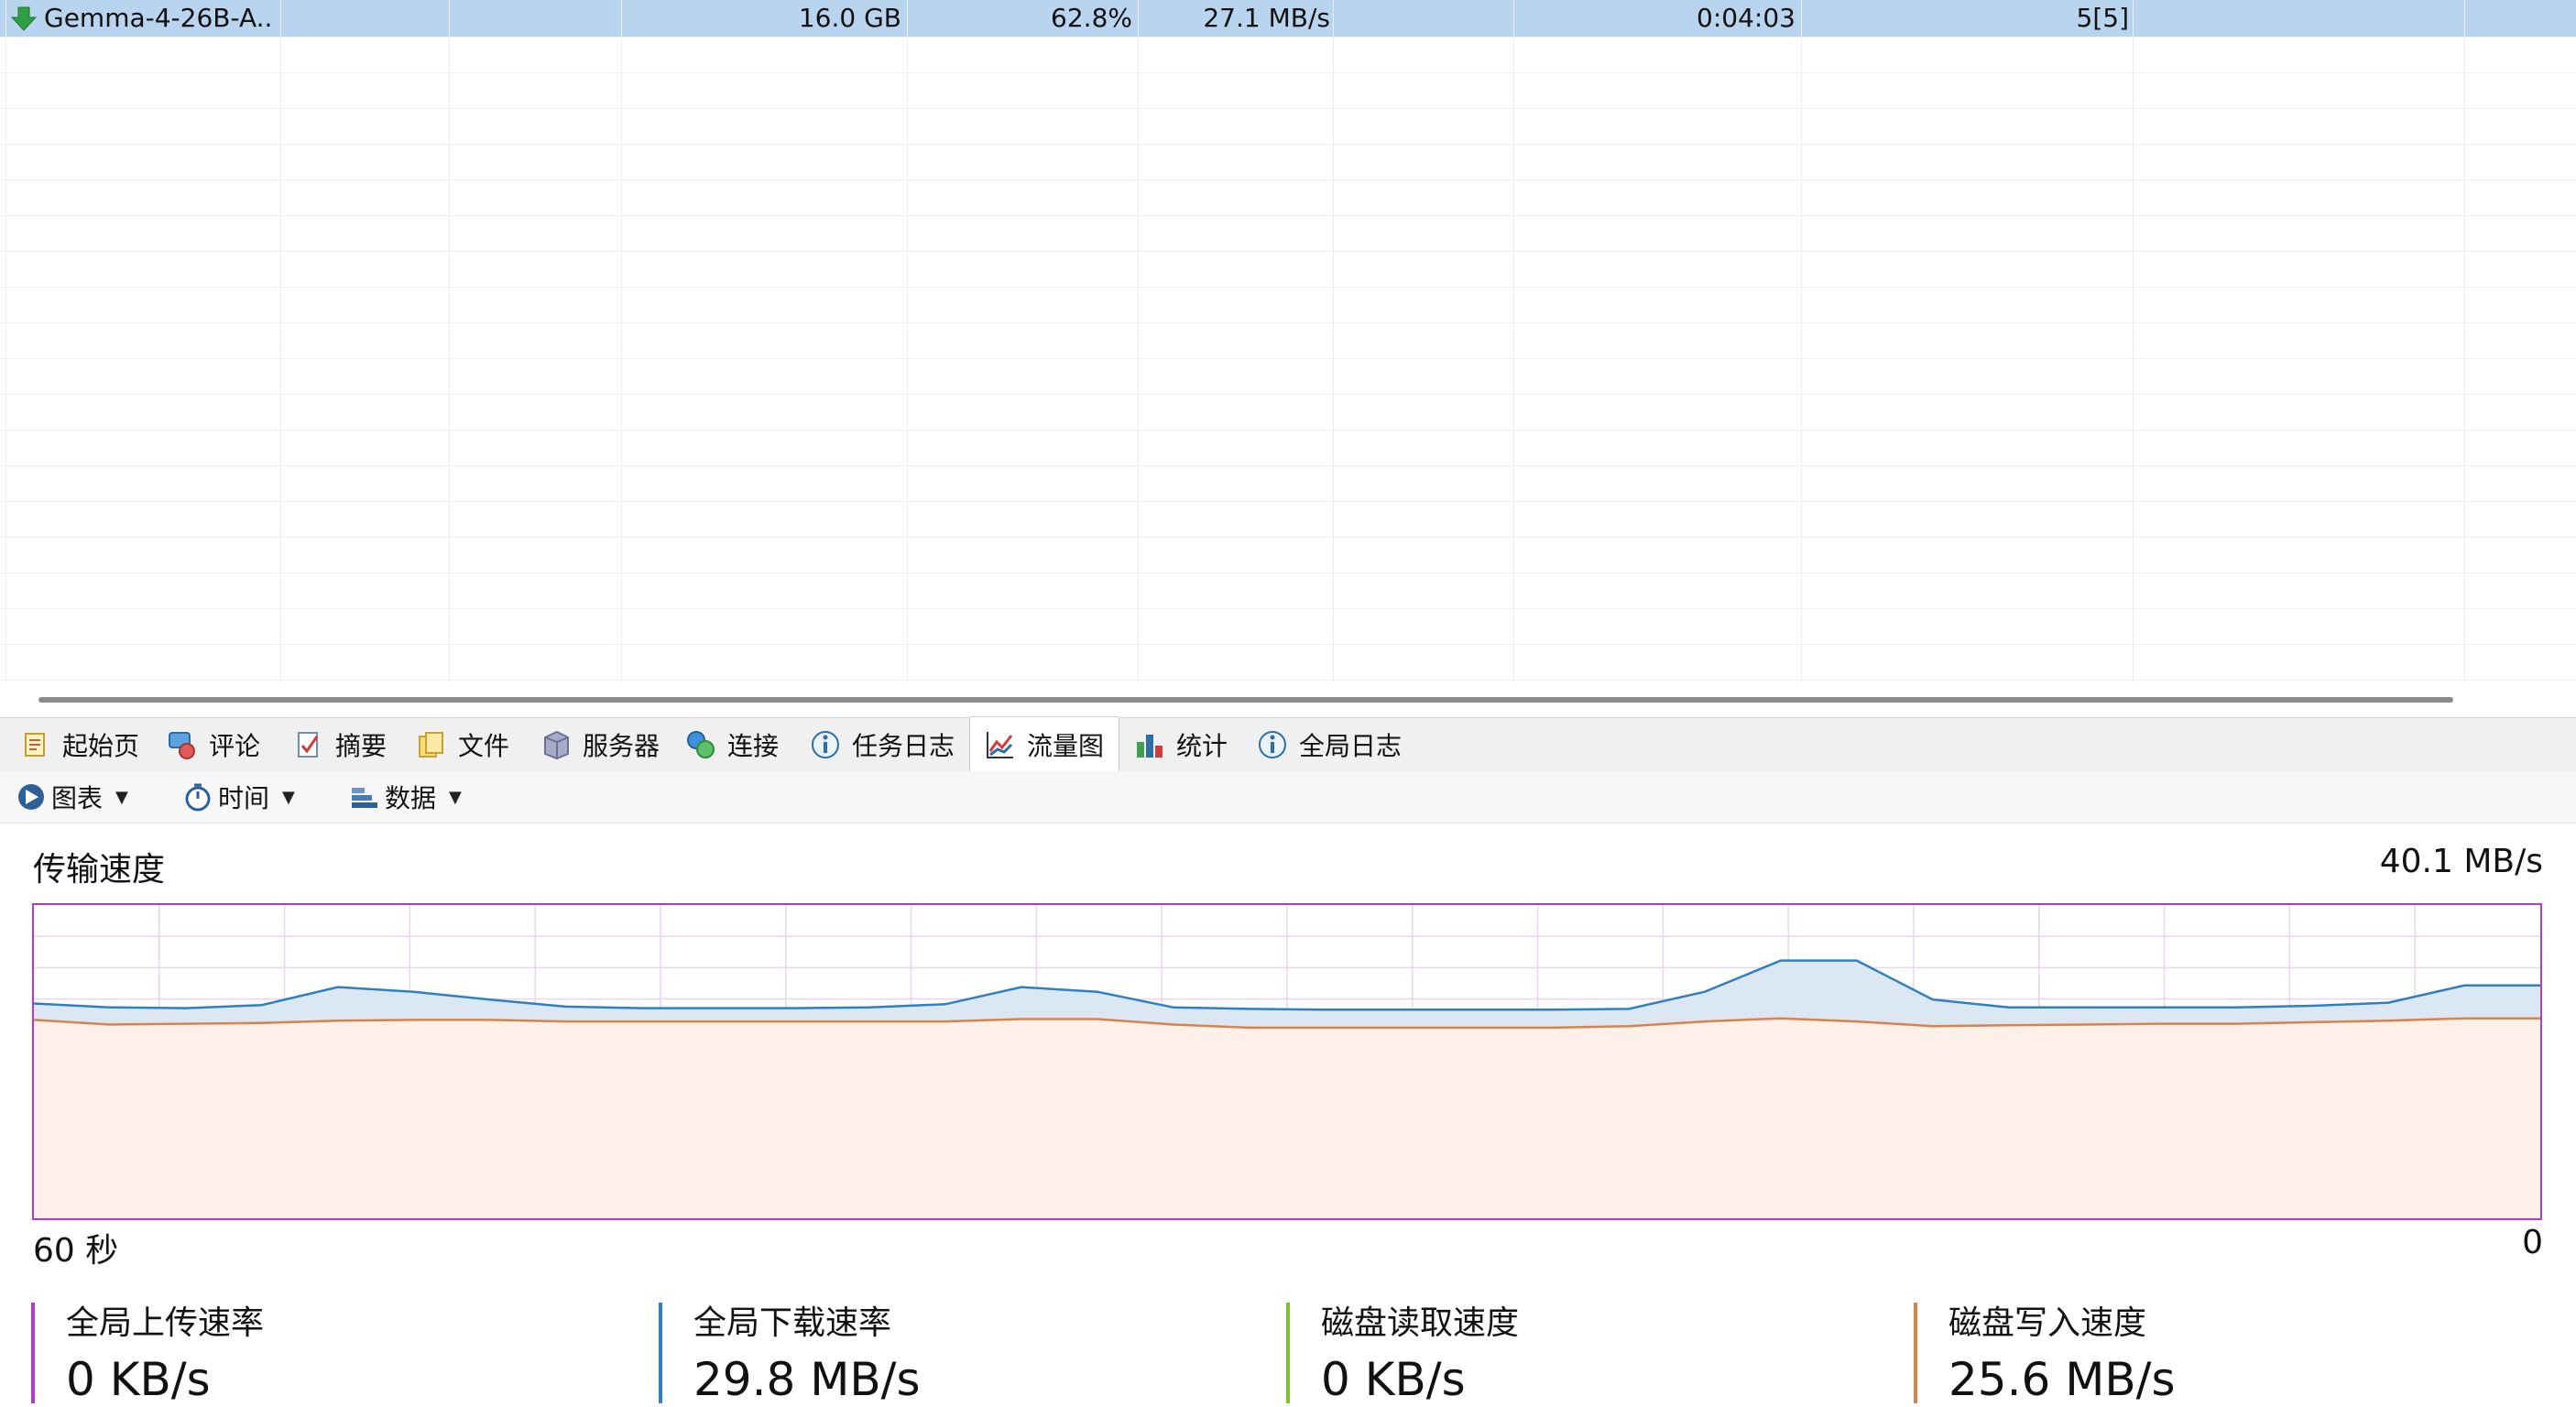  I want to click on chart-dropdown-label: 图表, so click(78, 798).